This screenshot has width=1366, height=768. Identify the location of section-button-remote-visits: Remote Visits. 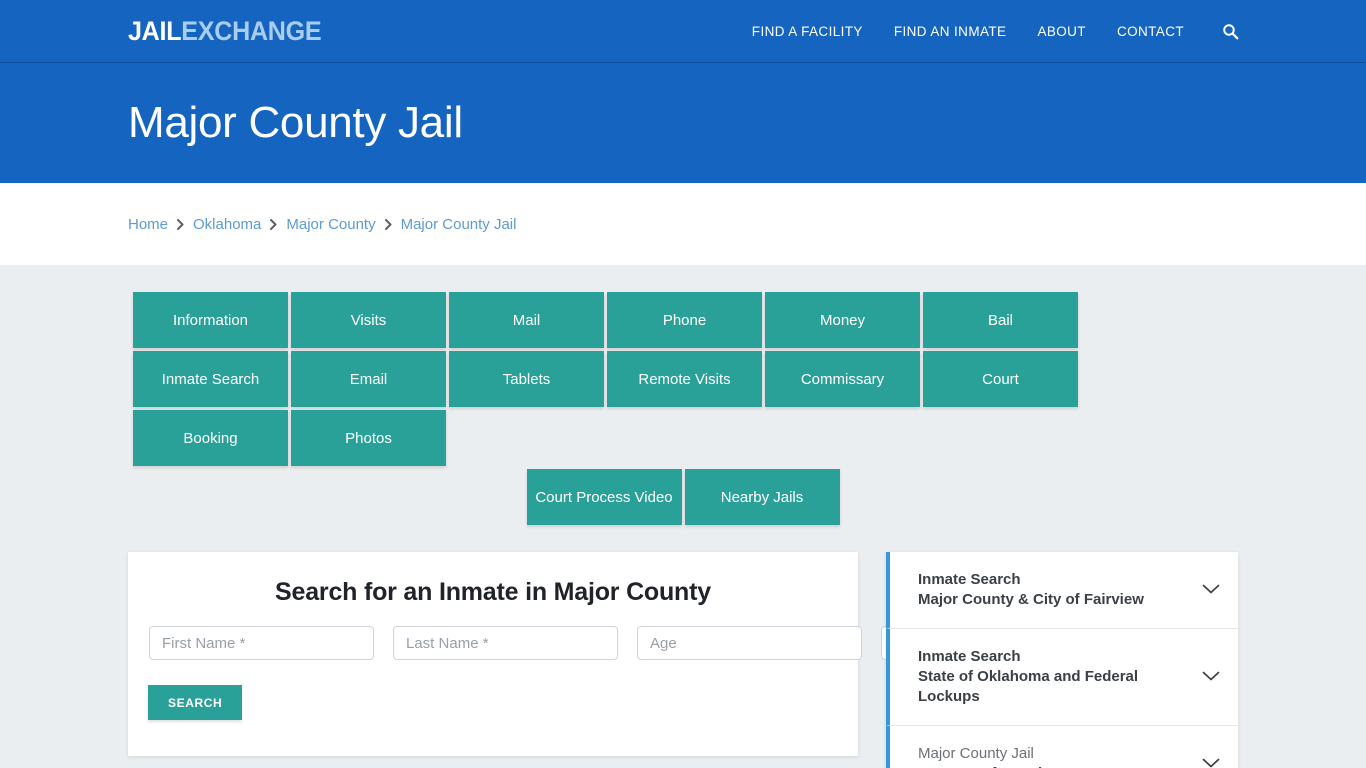
(684, 379).